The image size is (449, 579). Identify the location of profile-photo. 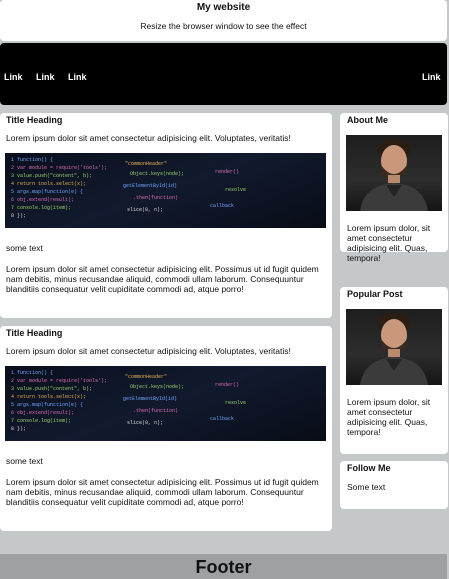
(394, 173).